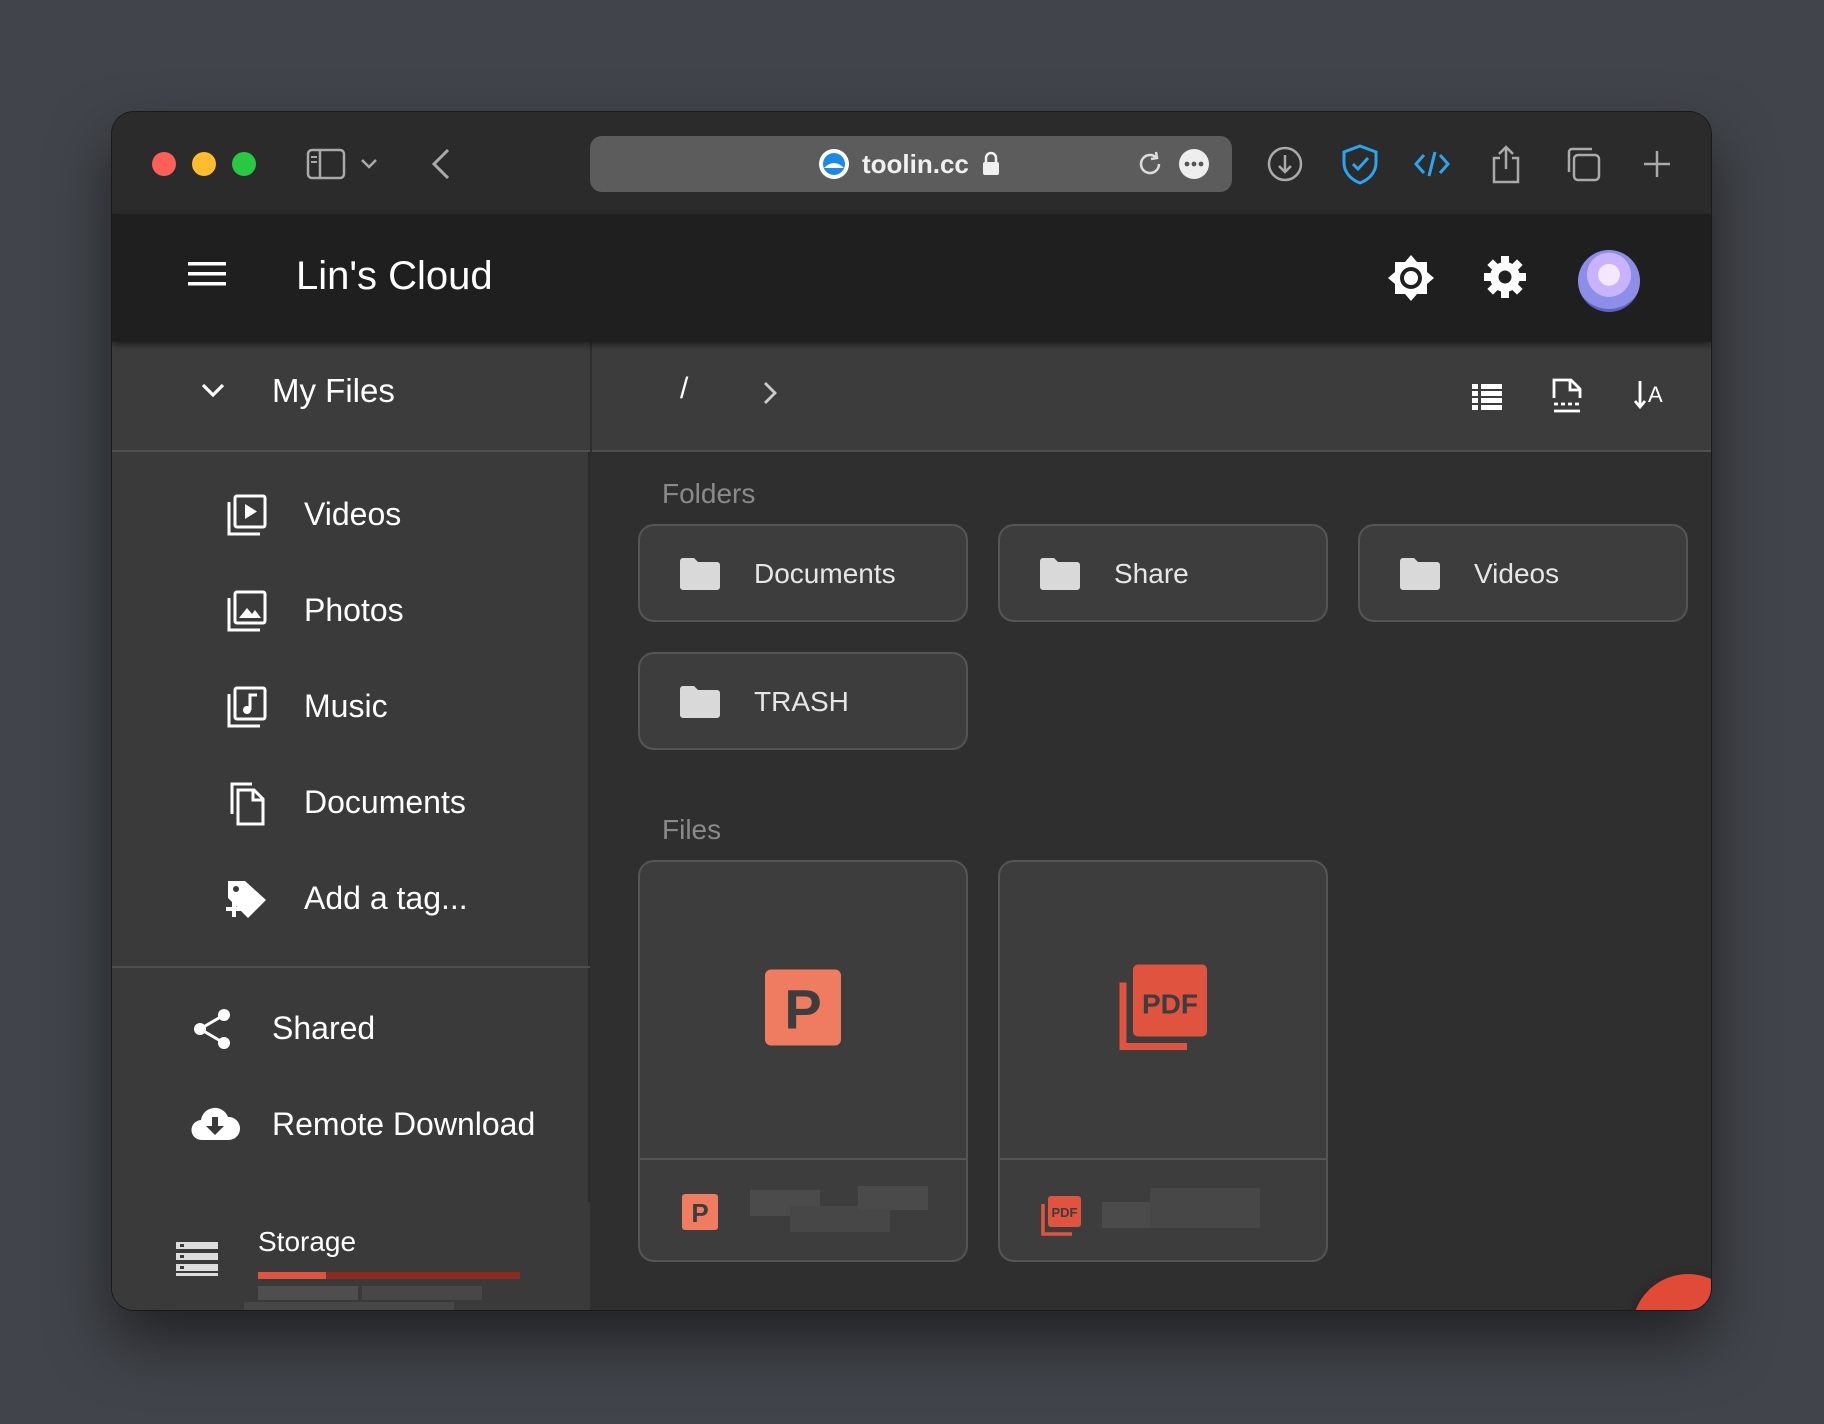 The width and height of the screenshot is (1824, 1424). I want to click on browser-toolbar: toolin.cc, so click(911, 163).